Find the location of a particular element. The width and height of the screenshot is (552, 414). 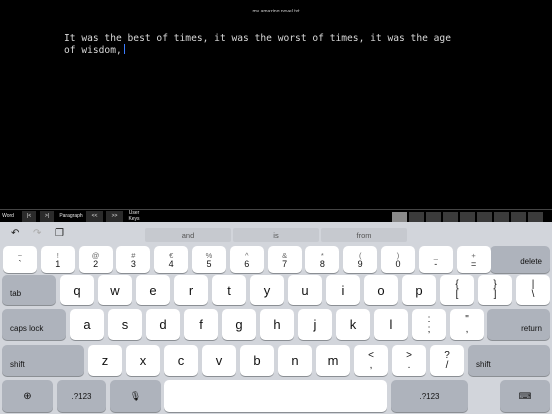

letter-key-r: r is located at coordinates (191, 290).